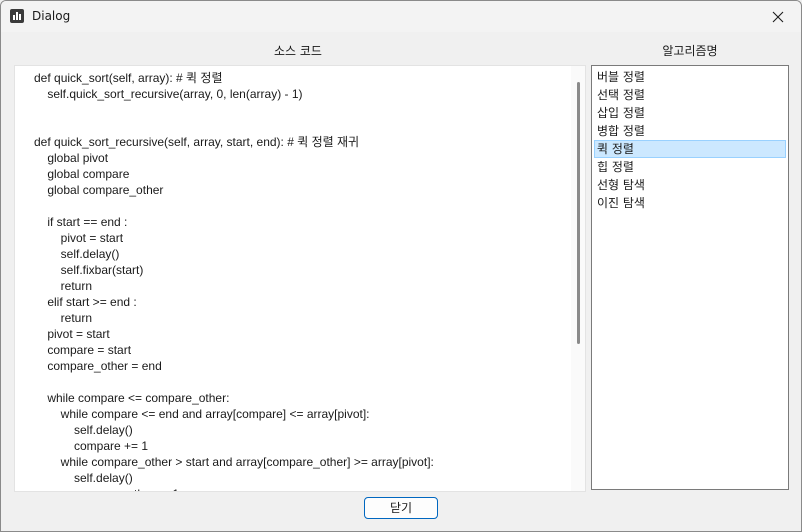  Describe the element at coordinates (690, 149) in the screenshot. I see `algorithm-list-item: 퀵 정렬` at that location.